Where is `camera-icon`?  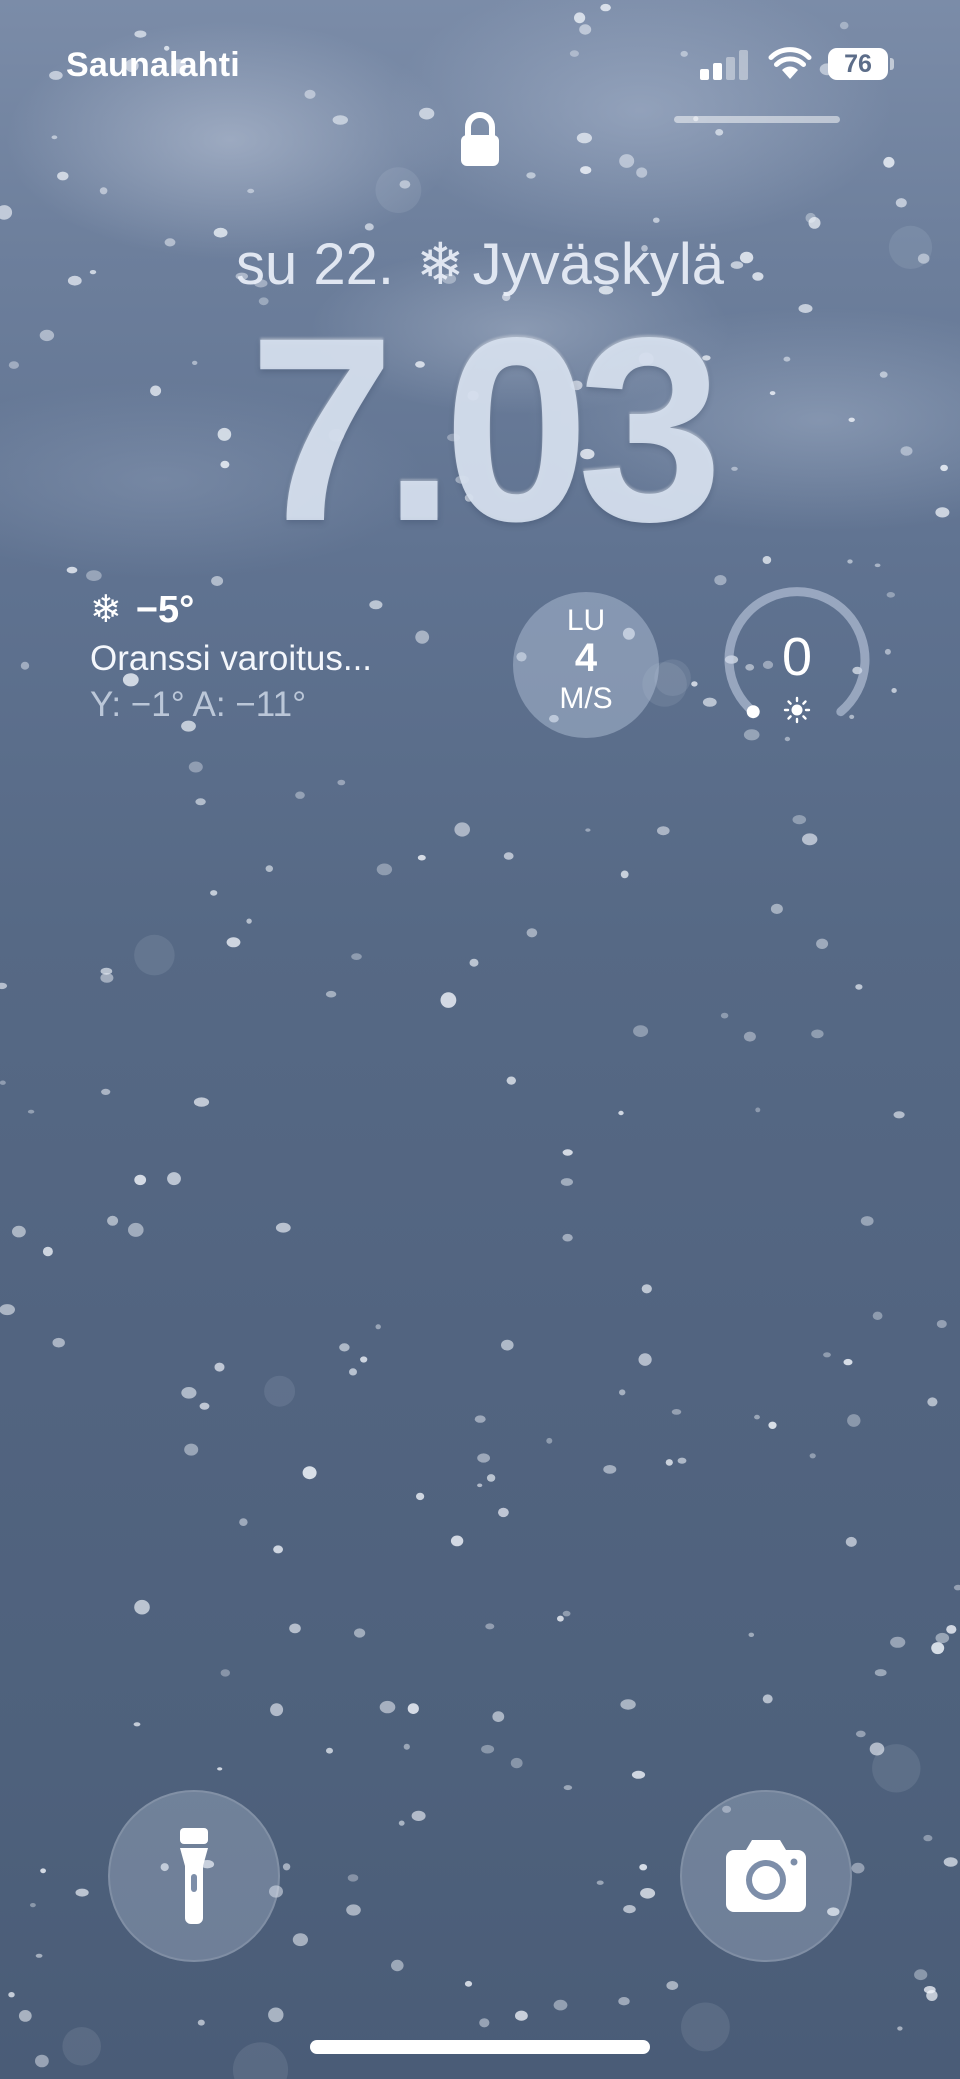 camera-icon is located at coordinates (766, 1876).